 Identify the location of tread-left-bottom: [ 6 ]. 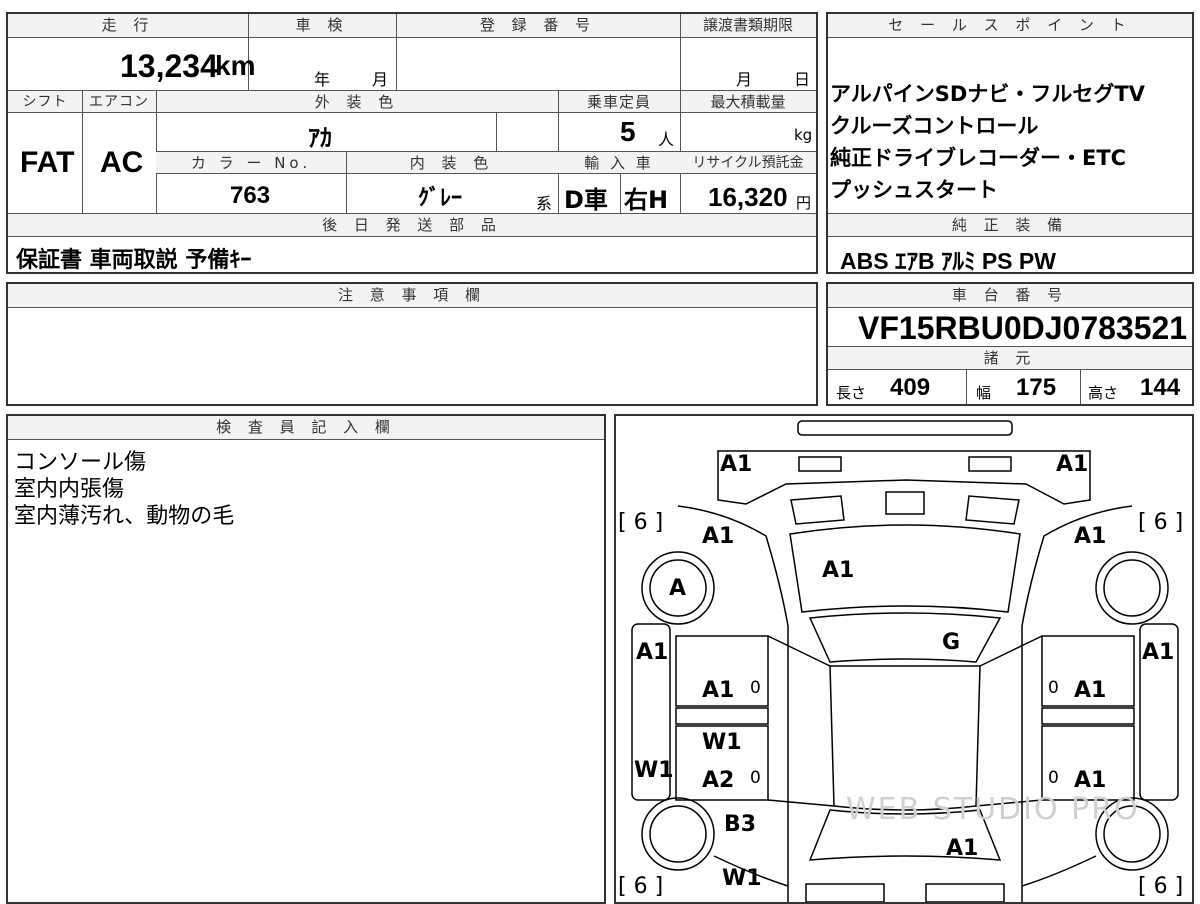
(641, 886).